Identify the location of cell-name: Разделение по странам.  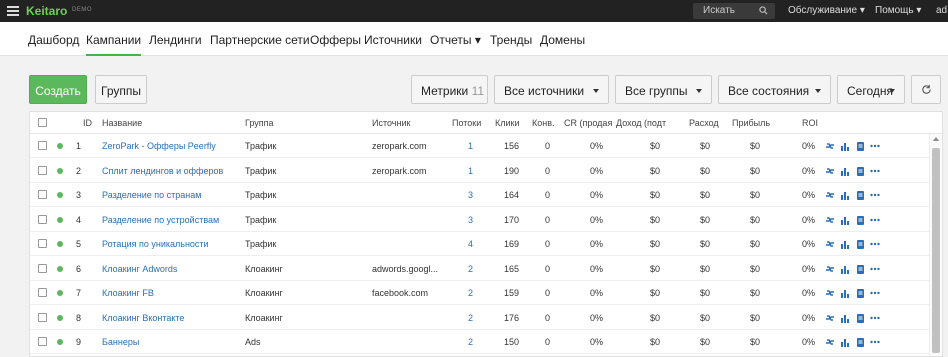
(151, 195).